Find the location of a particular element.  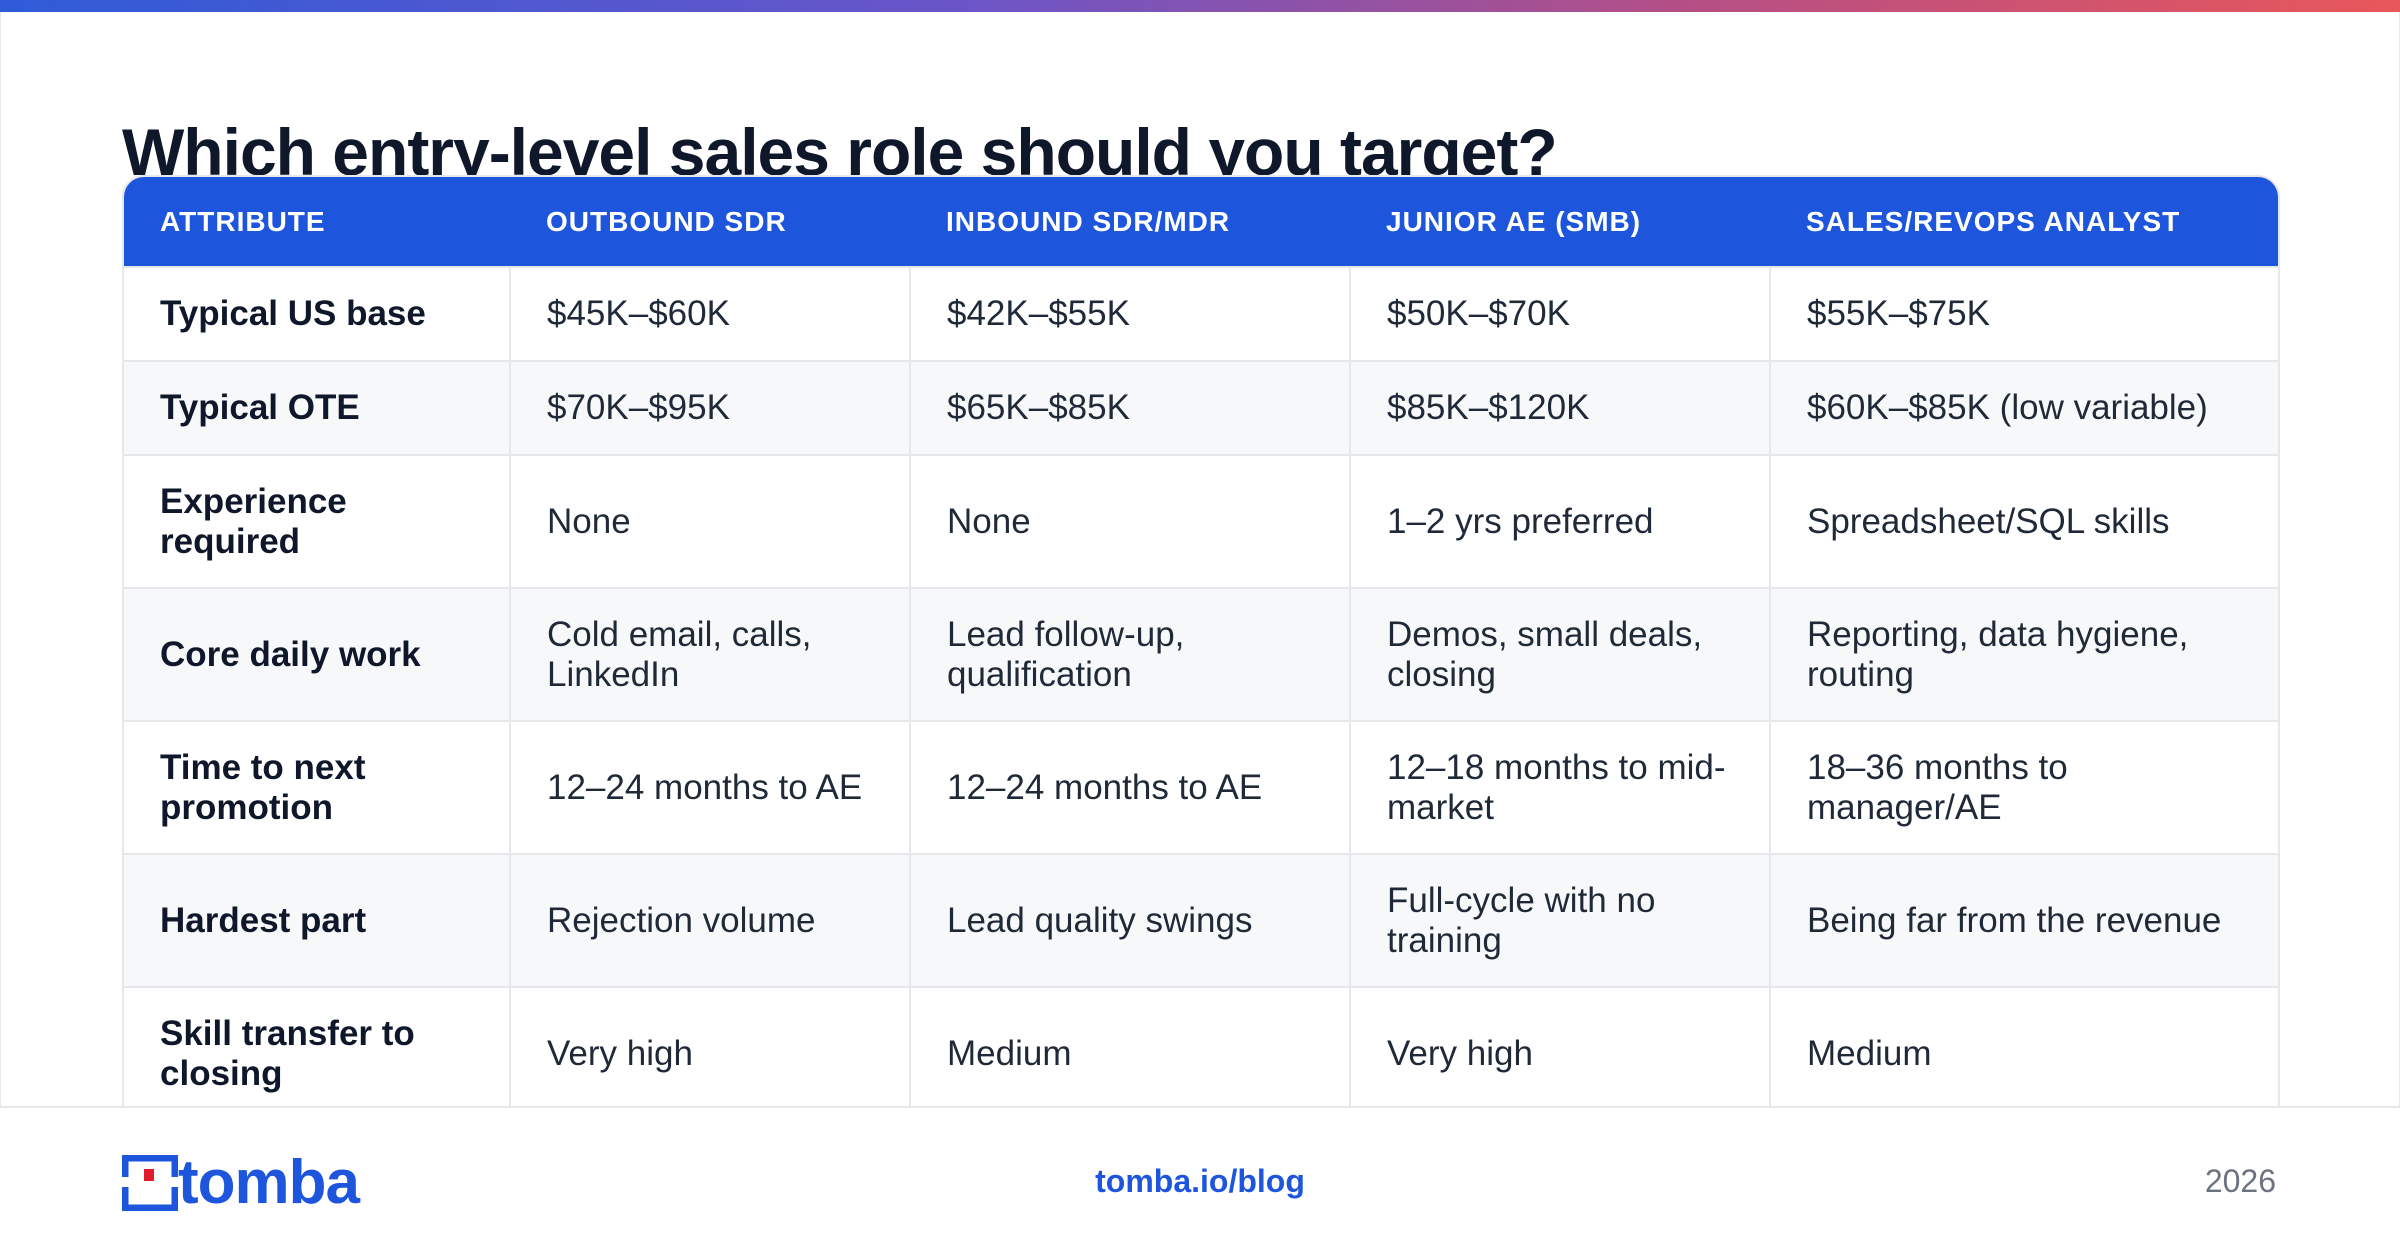

row-attribute: Experience required is located at coordinates (317, 521).